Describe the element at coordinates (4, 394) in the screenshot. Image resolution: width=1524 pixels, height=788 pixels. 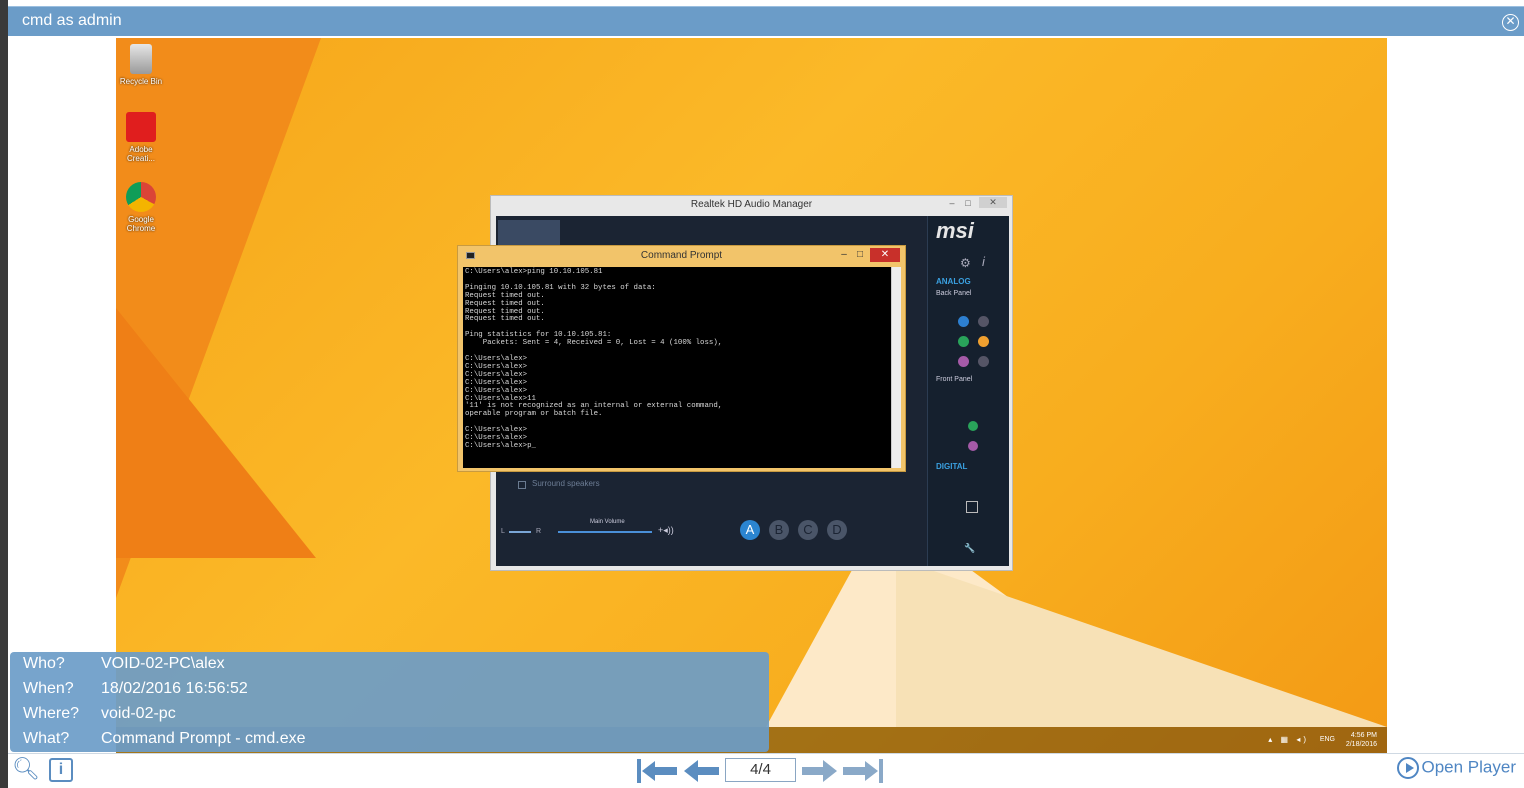
I see `left-edge` at that location.